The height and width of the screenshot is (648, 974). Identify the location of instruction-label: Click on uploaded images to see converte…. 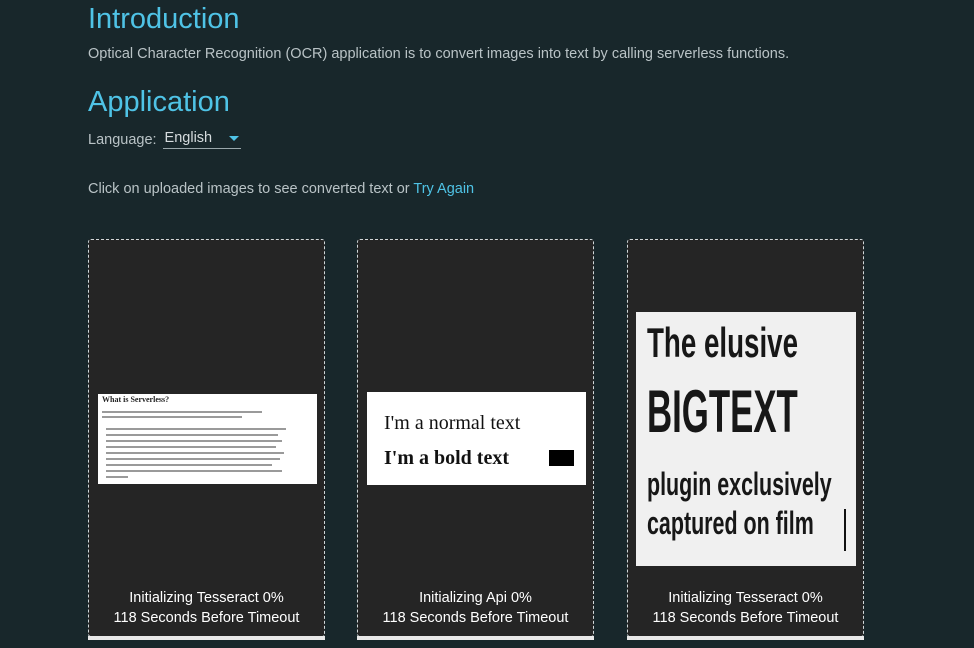
(249, 189).